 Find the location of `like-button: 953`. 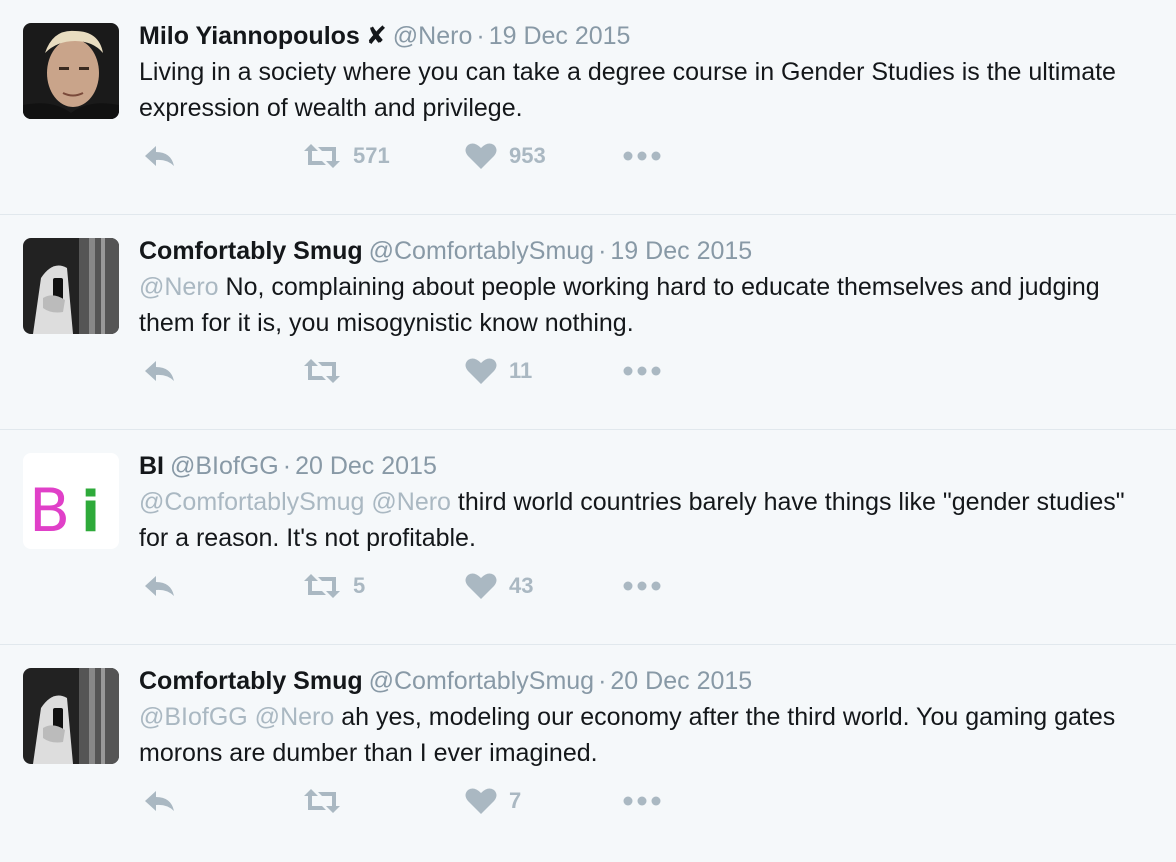

like-button: 953 is located at coordinates (505, 156).